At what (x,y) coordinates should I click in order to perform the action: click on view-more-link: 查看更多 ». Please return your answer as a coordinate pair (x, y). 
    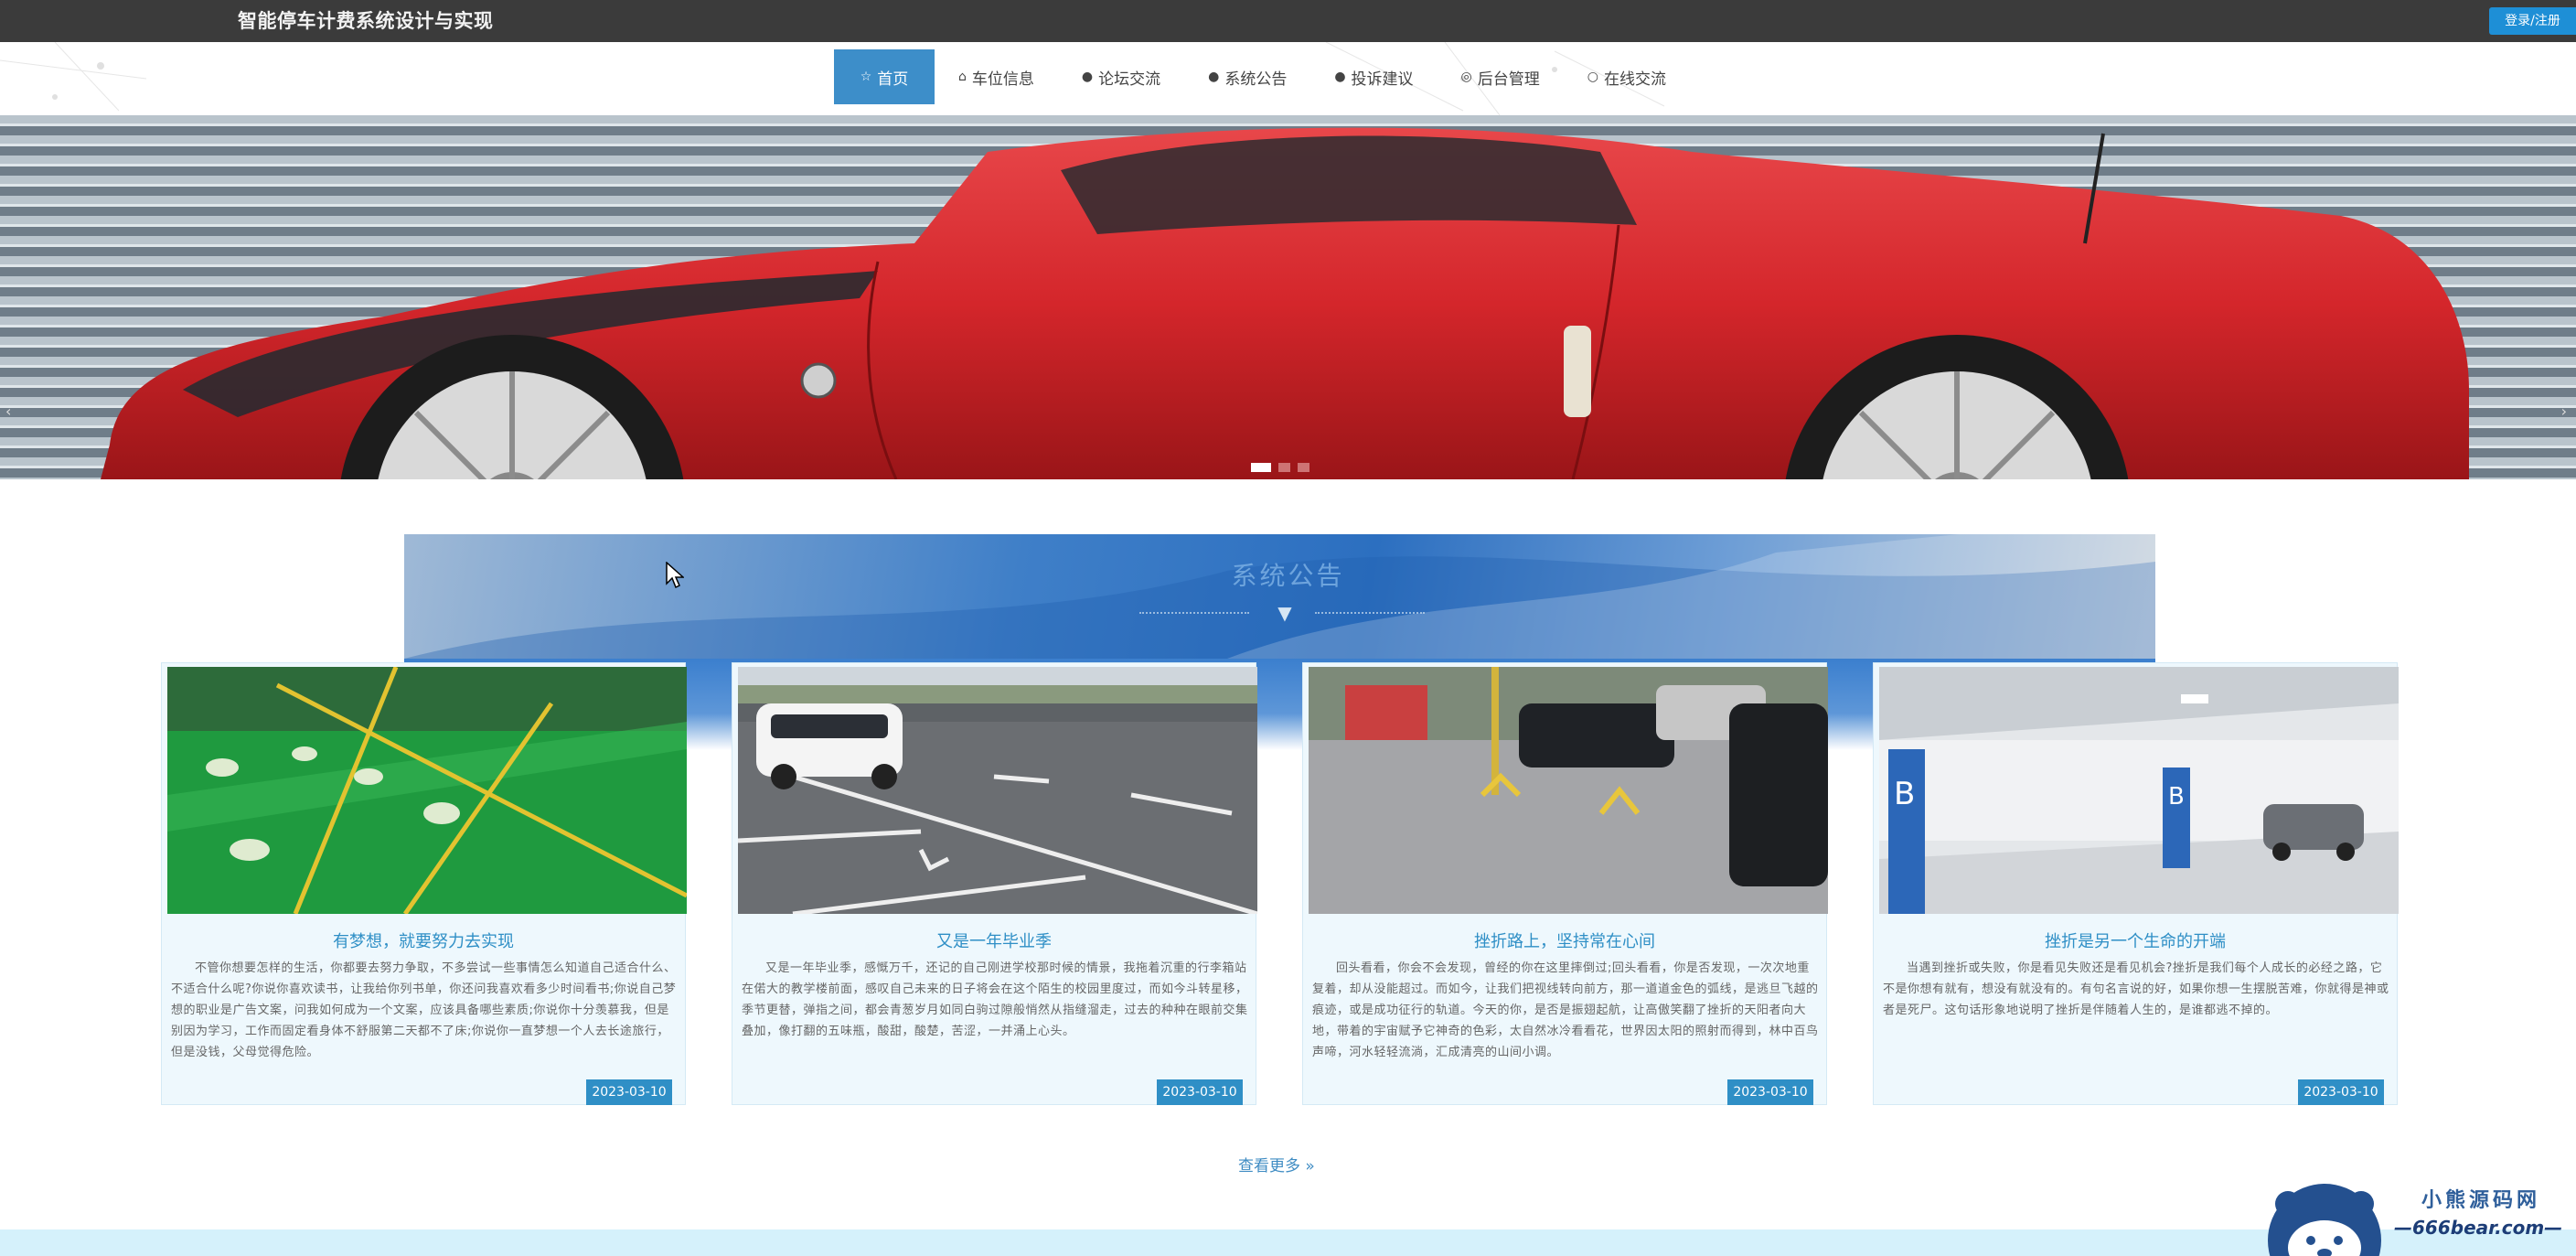
    Looking at the image, I should click on (1276, 1164).